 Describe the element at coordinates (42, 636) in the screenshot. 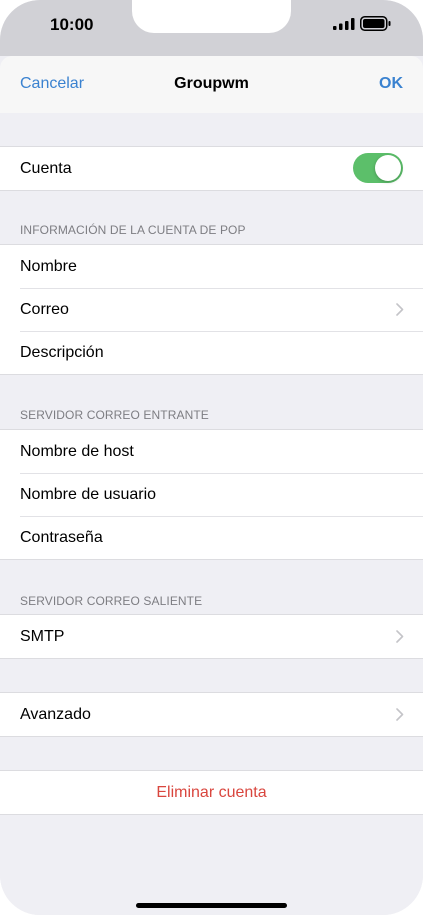

I see `row-label: SMTP` at that location.